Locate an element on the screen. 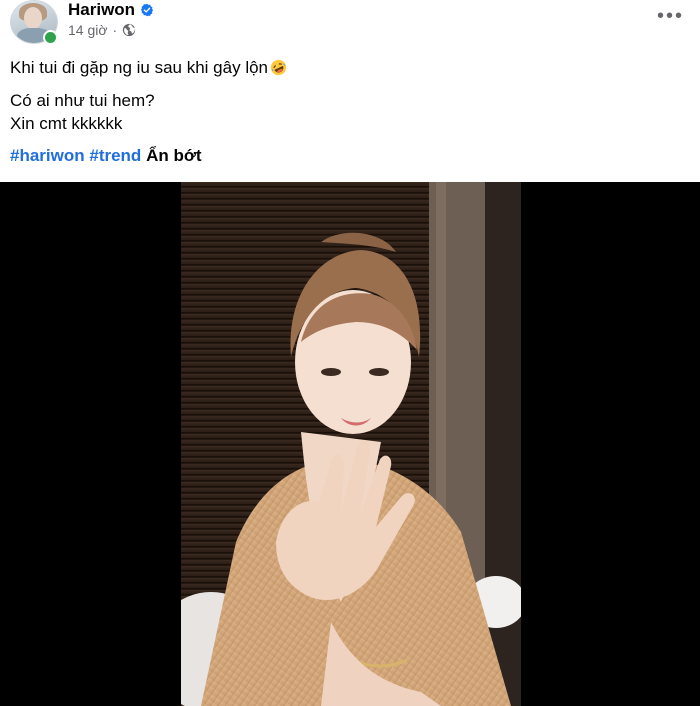 The width and height of the screenshot is (700, 706). online-status-icon is located at coordinates (50, 37).